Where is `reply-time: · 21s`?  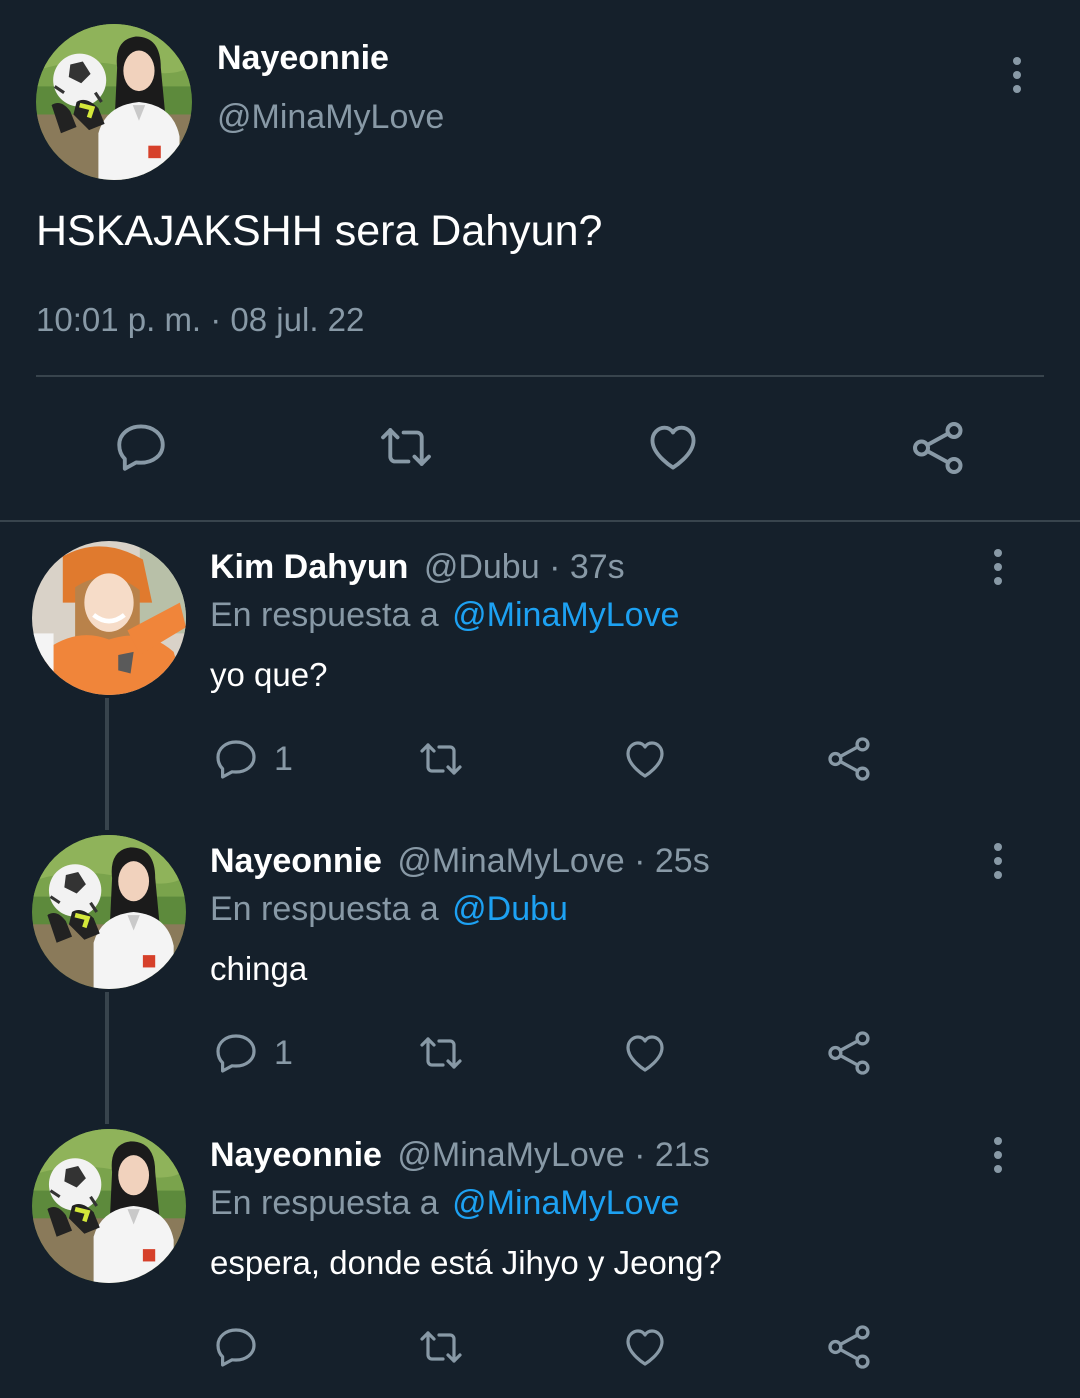
reply-time: · 21s is located at coordinates (672, 1155).